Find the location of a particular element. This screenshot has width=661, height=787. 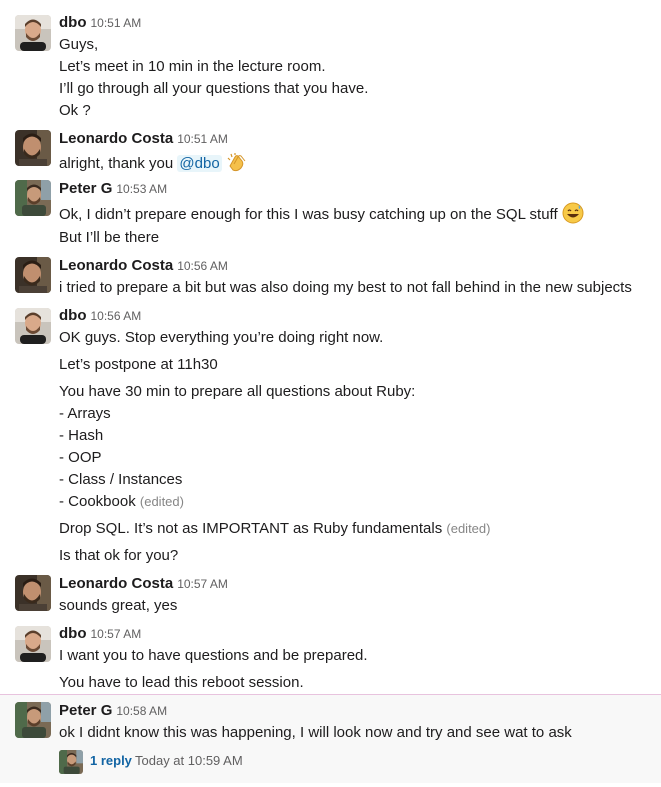

message-text: Let’s postpone at 11h30 is located at coordinates (138, 364).